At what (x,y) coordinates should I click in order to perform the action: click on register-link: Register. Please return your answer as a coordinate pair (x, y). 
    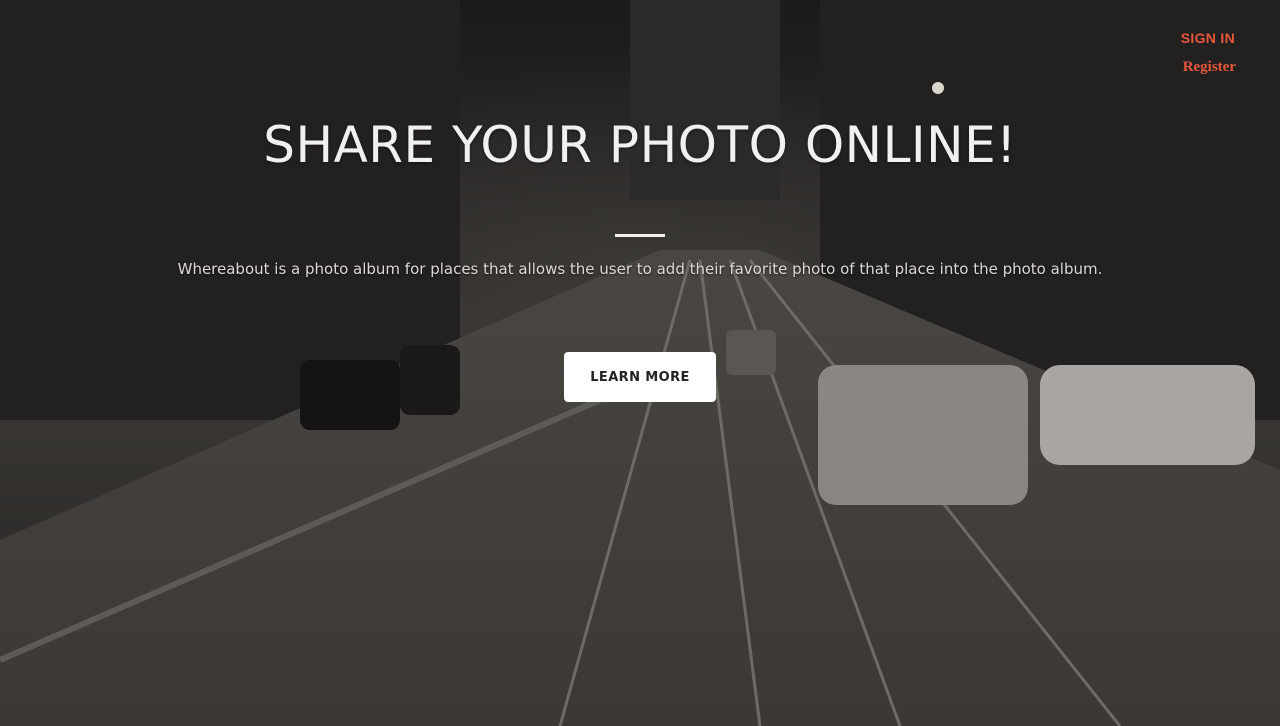
    Looking at the image, I should click on (1176, 67).